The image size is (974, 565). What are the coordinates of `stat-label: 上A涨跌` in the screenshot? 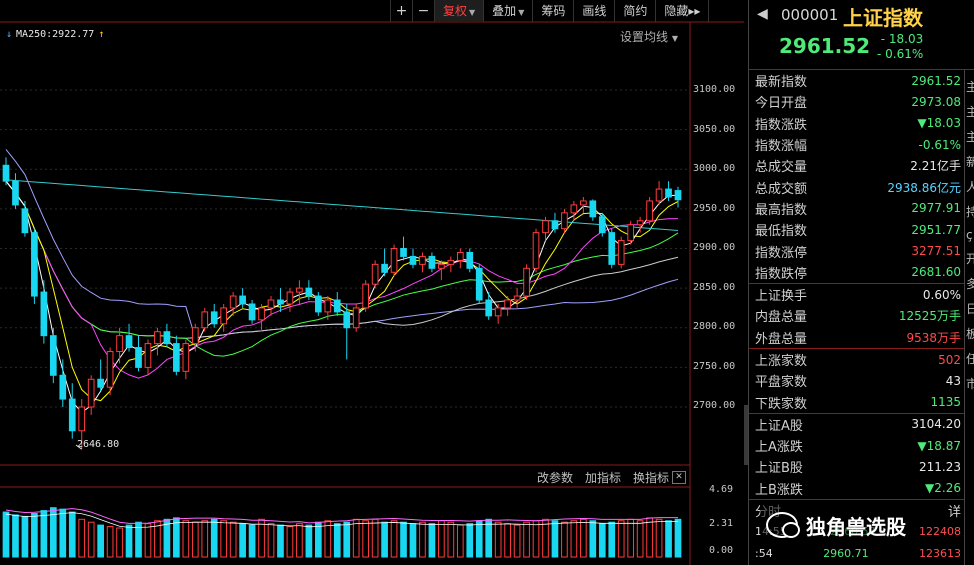 It's located at (779, 448).